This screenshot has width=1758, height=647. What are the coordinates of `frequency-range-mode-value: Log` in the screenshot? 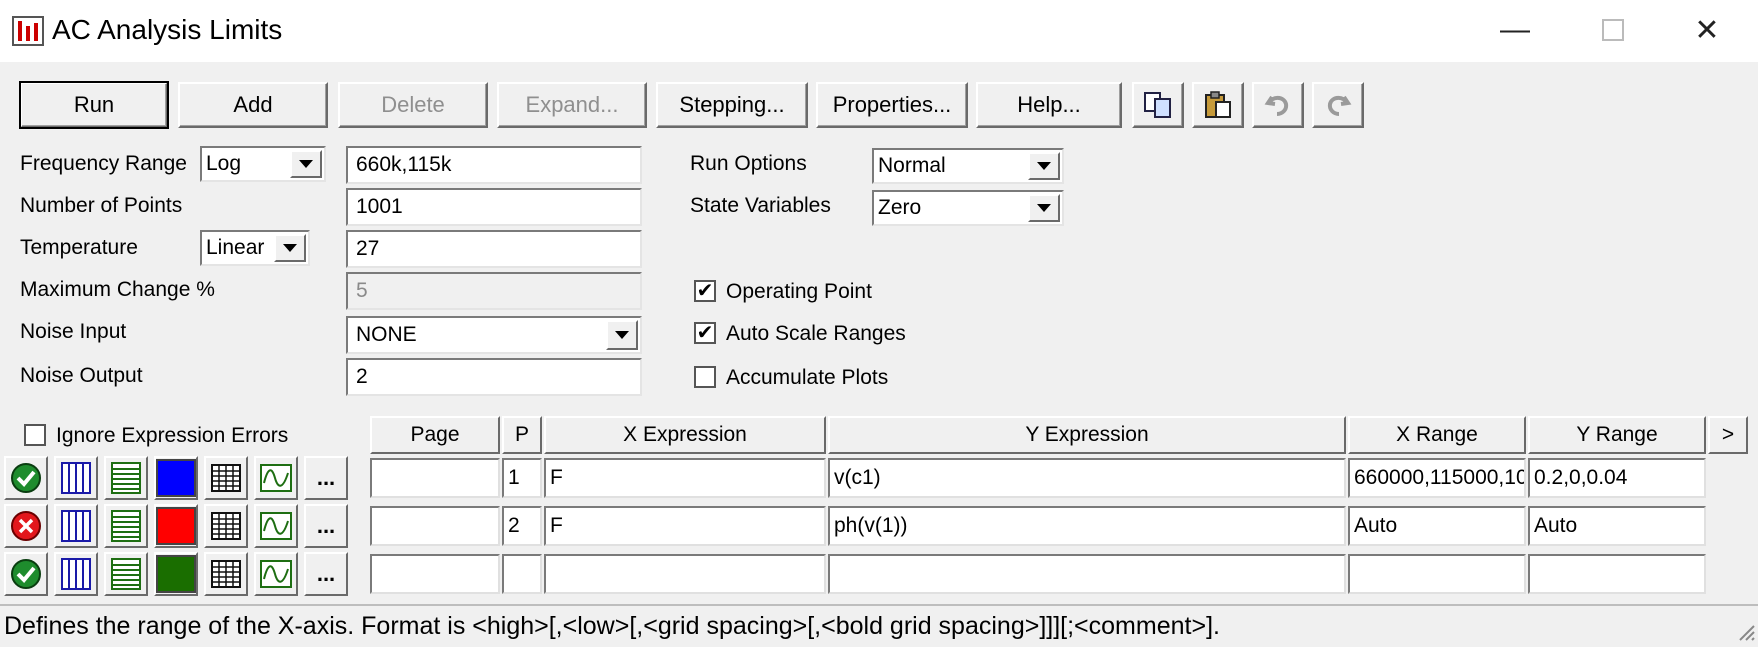 It's located at (224, 163).